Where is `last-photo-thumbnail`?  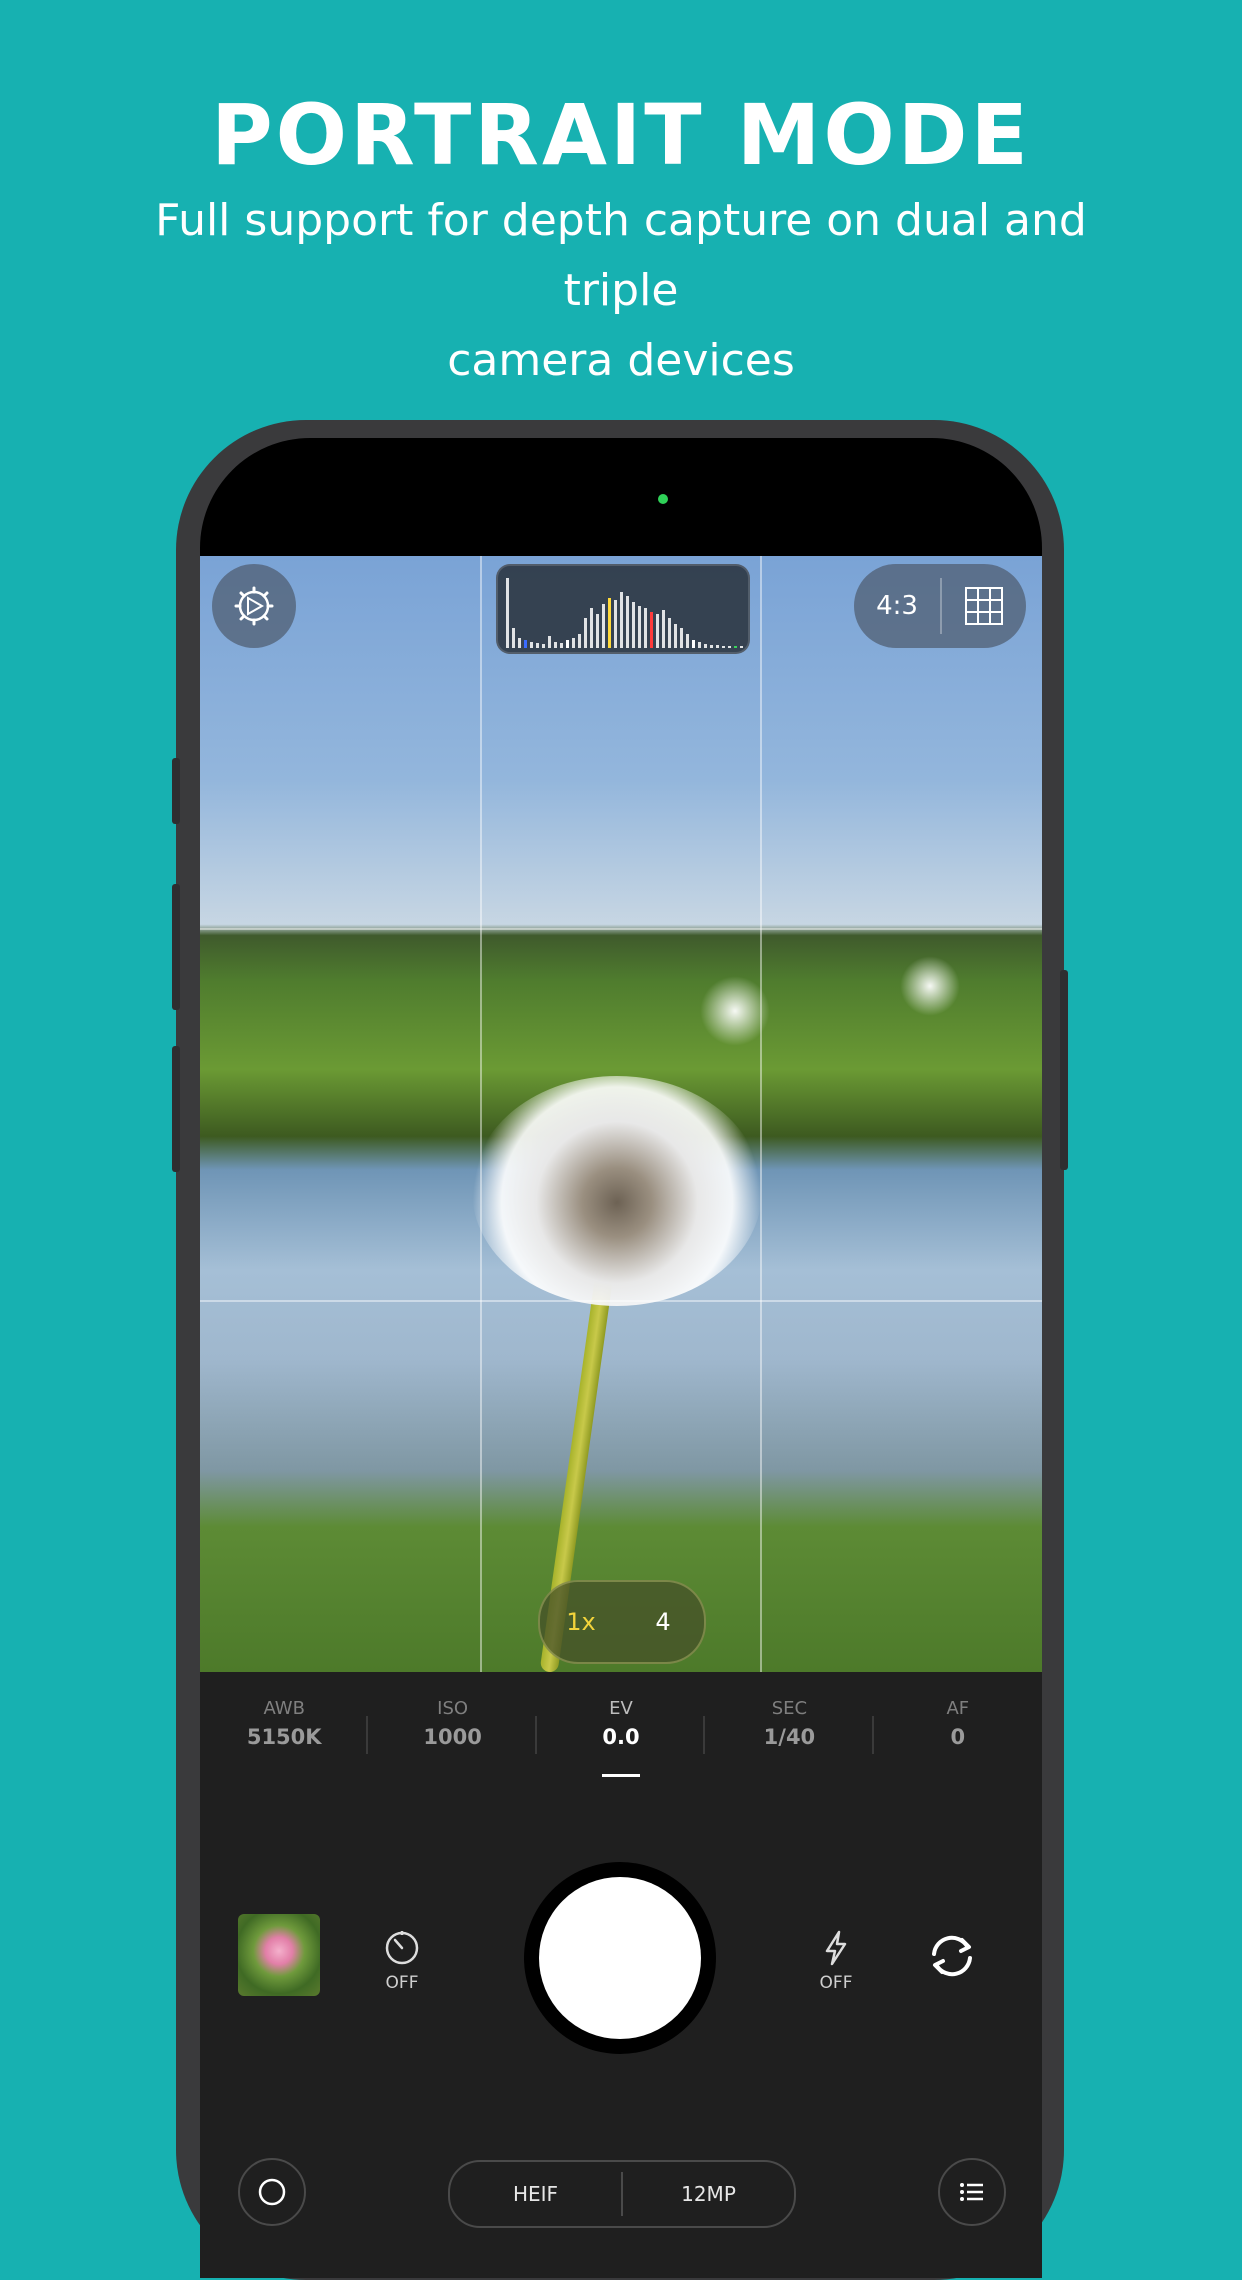
last-photo-thumbnail is located at coordinates (279, 1955).